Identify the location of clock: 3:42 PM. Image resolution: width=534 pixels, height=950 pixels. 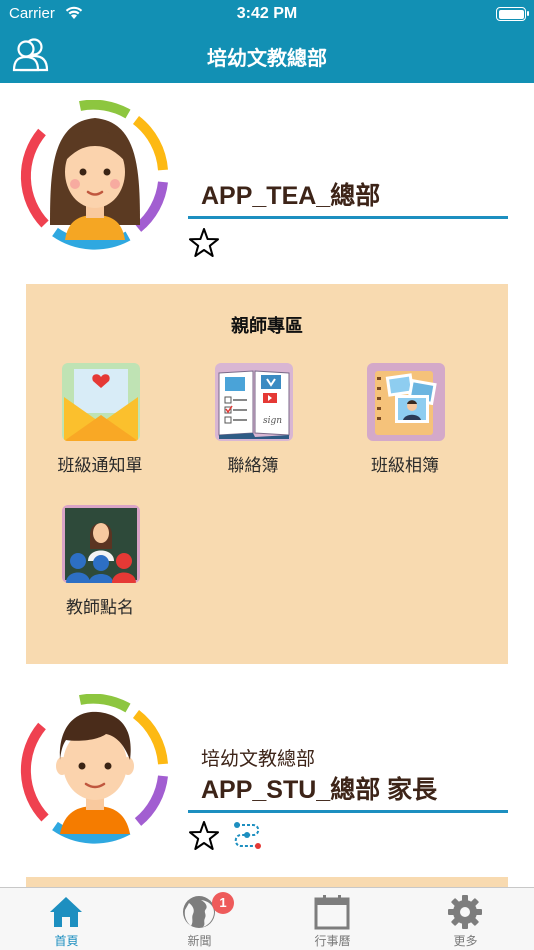
(267, 13).